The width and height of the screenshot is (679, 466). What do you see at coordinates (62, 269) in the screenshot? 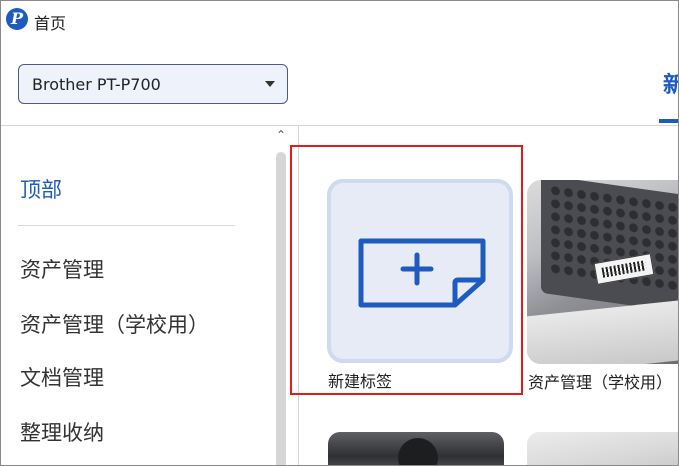
I see `sidebar-item-asset-management: 资产管理` at bounding box center [62, 269].